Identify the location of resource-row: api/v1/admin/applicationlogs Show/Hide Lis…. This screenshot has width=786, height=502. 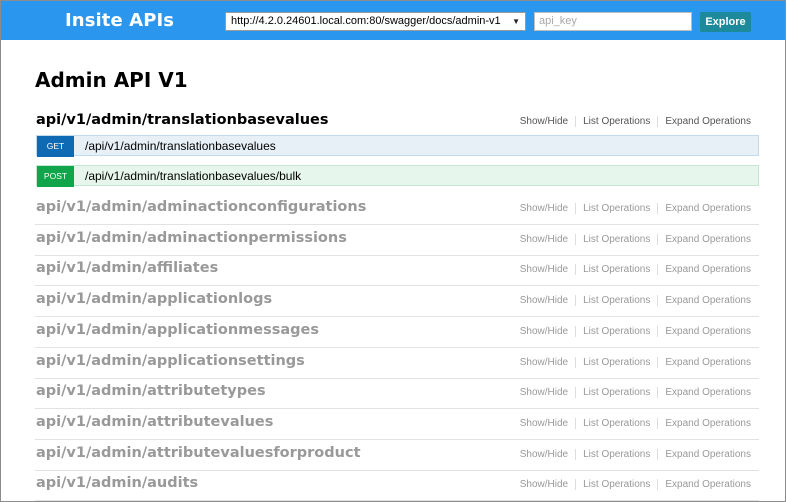
(397, 302).